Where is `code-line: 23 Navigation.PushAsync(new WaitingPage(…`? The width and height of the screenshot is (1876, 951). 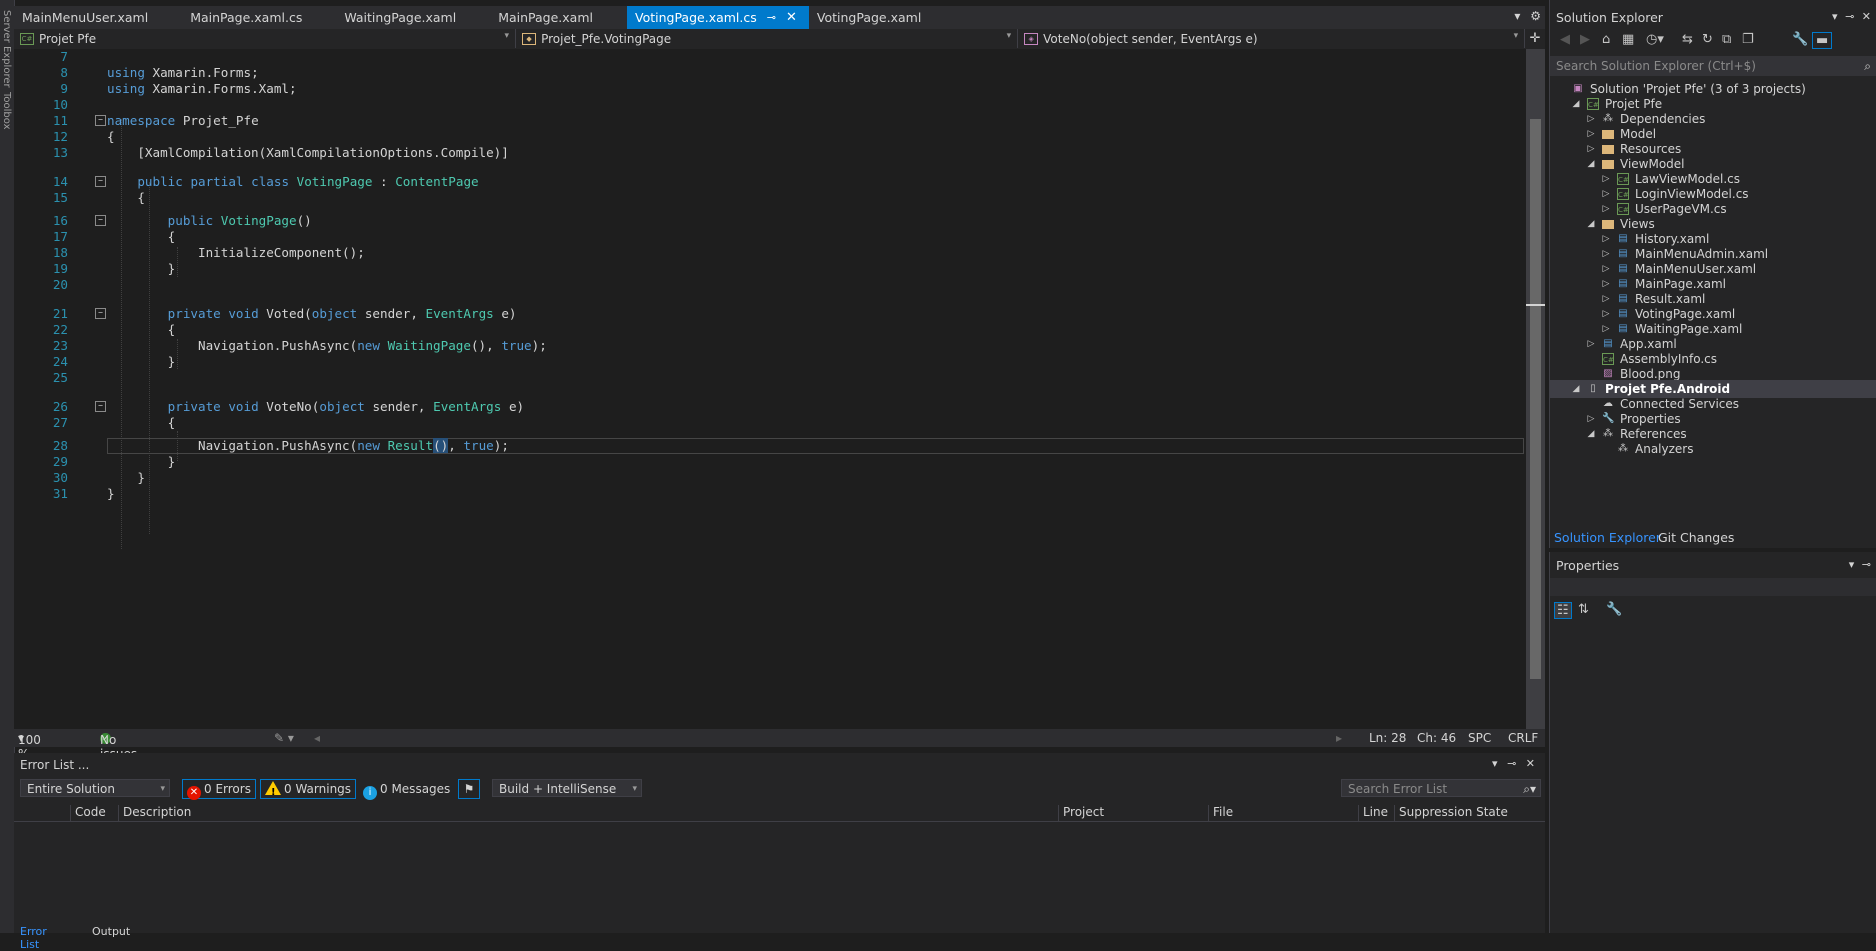
code-line: 23 Navigation.PushAsync(new WaitingPage(… is located at coordinates (299, 345).